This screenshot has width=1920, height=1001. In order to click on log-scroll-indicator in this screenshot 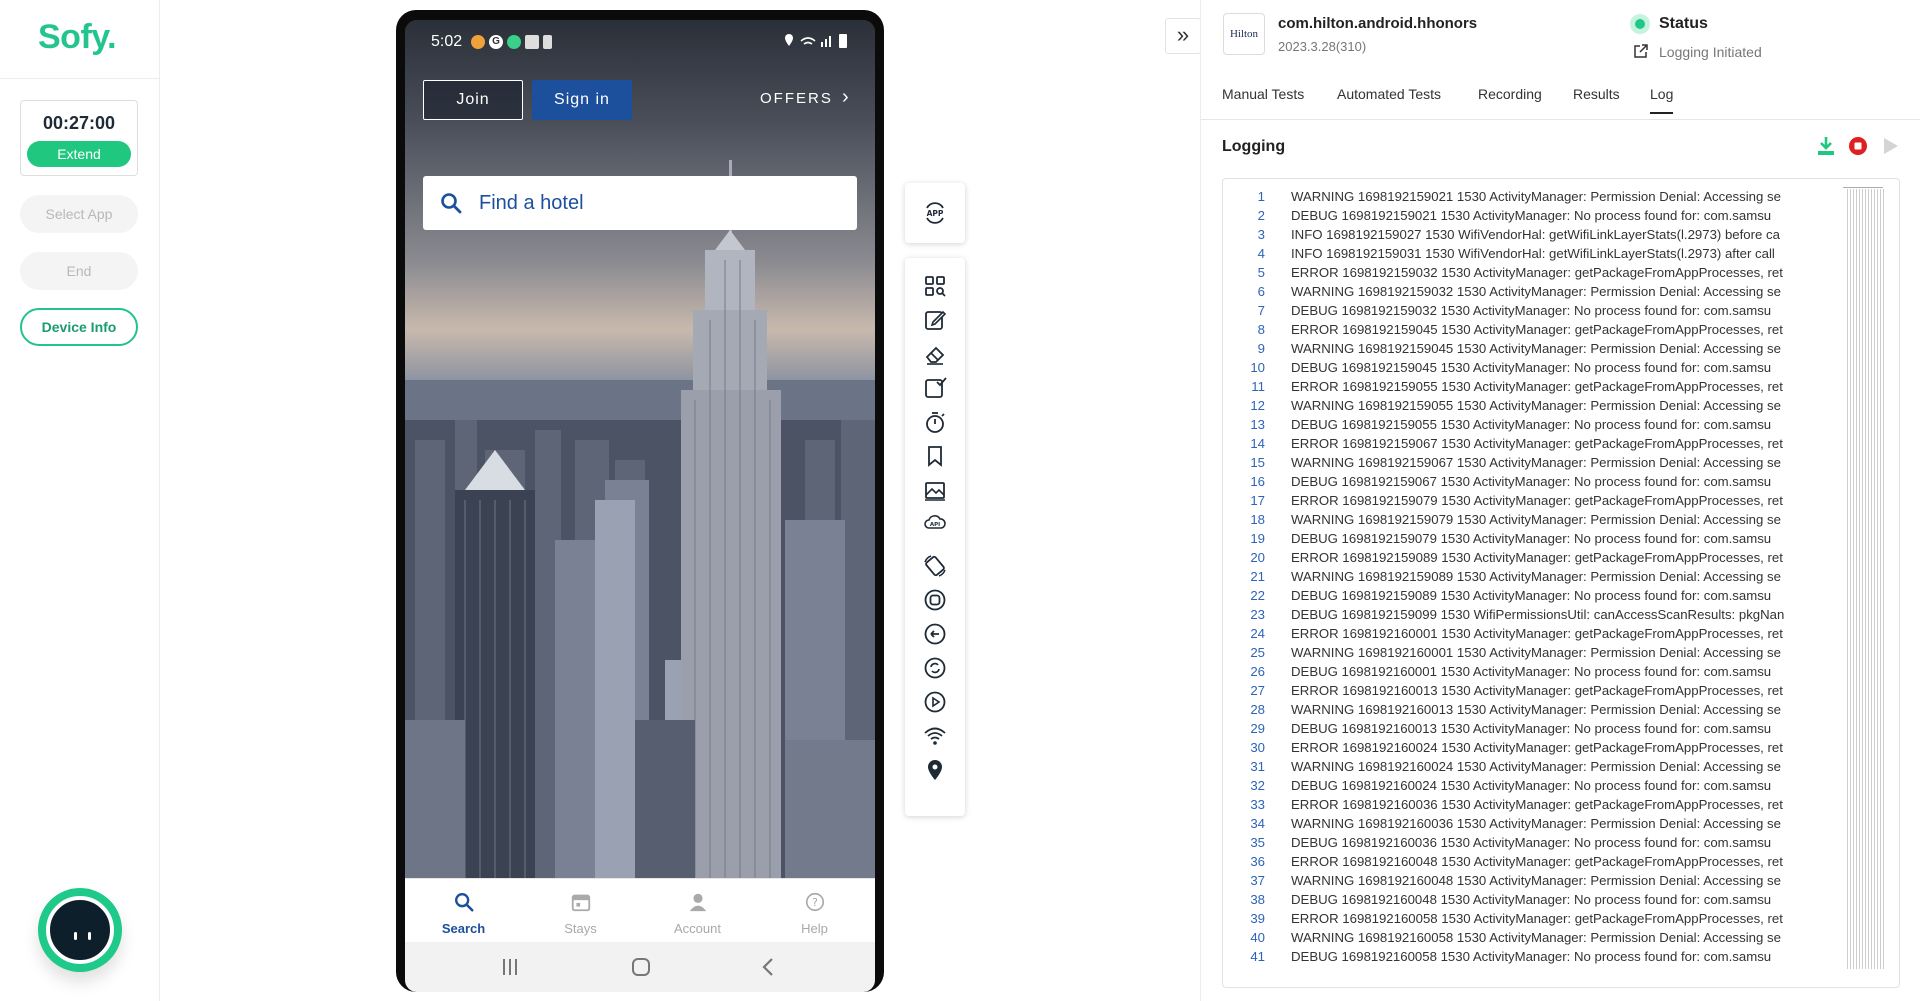, I will do `click(1863, 187)`.